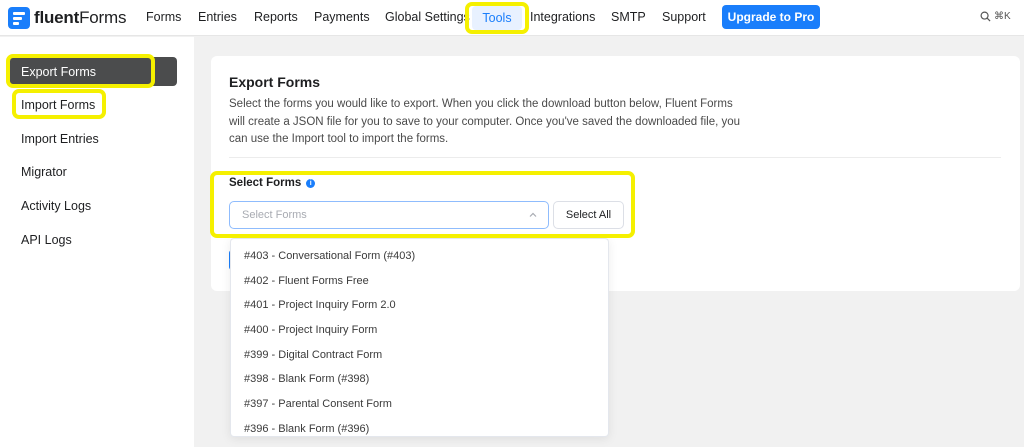  I want to click on dropdown-option: #402 - Fluent Forms Free, so click(306, 281).